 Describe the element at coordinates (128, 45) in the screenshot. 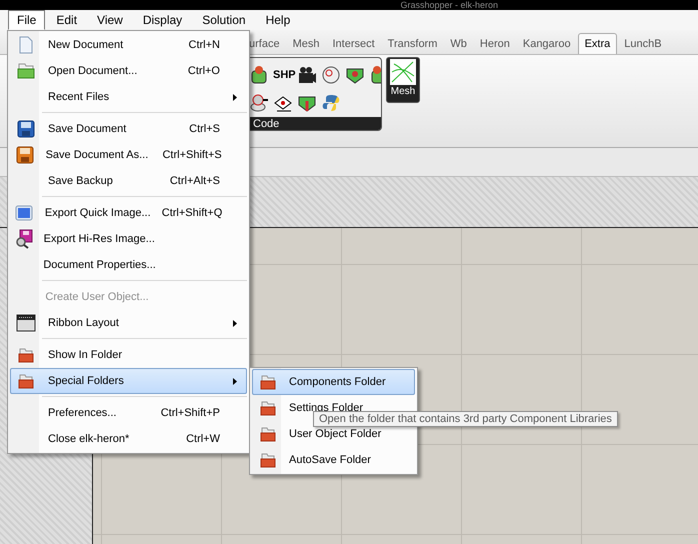

I see `menu-item: New Document Ctrl+N` at that location.